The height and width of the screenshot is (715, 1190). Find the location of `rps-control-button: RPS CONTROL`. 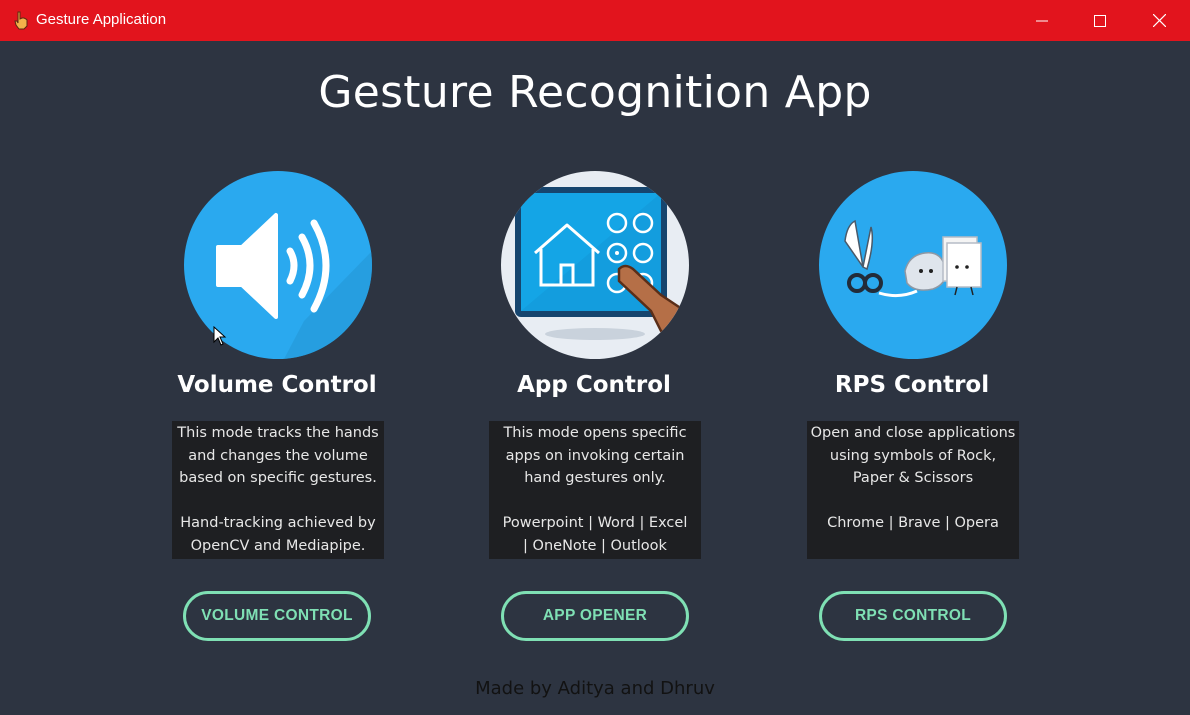

rps-control-button: RPS CONTROL is located at coordinates (913, 616).